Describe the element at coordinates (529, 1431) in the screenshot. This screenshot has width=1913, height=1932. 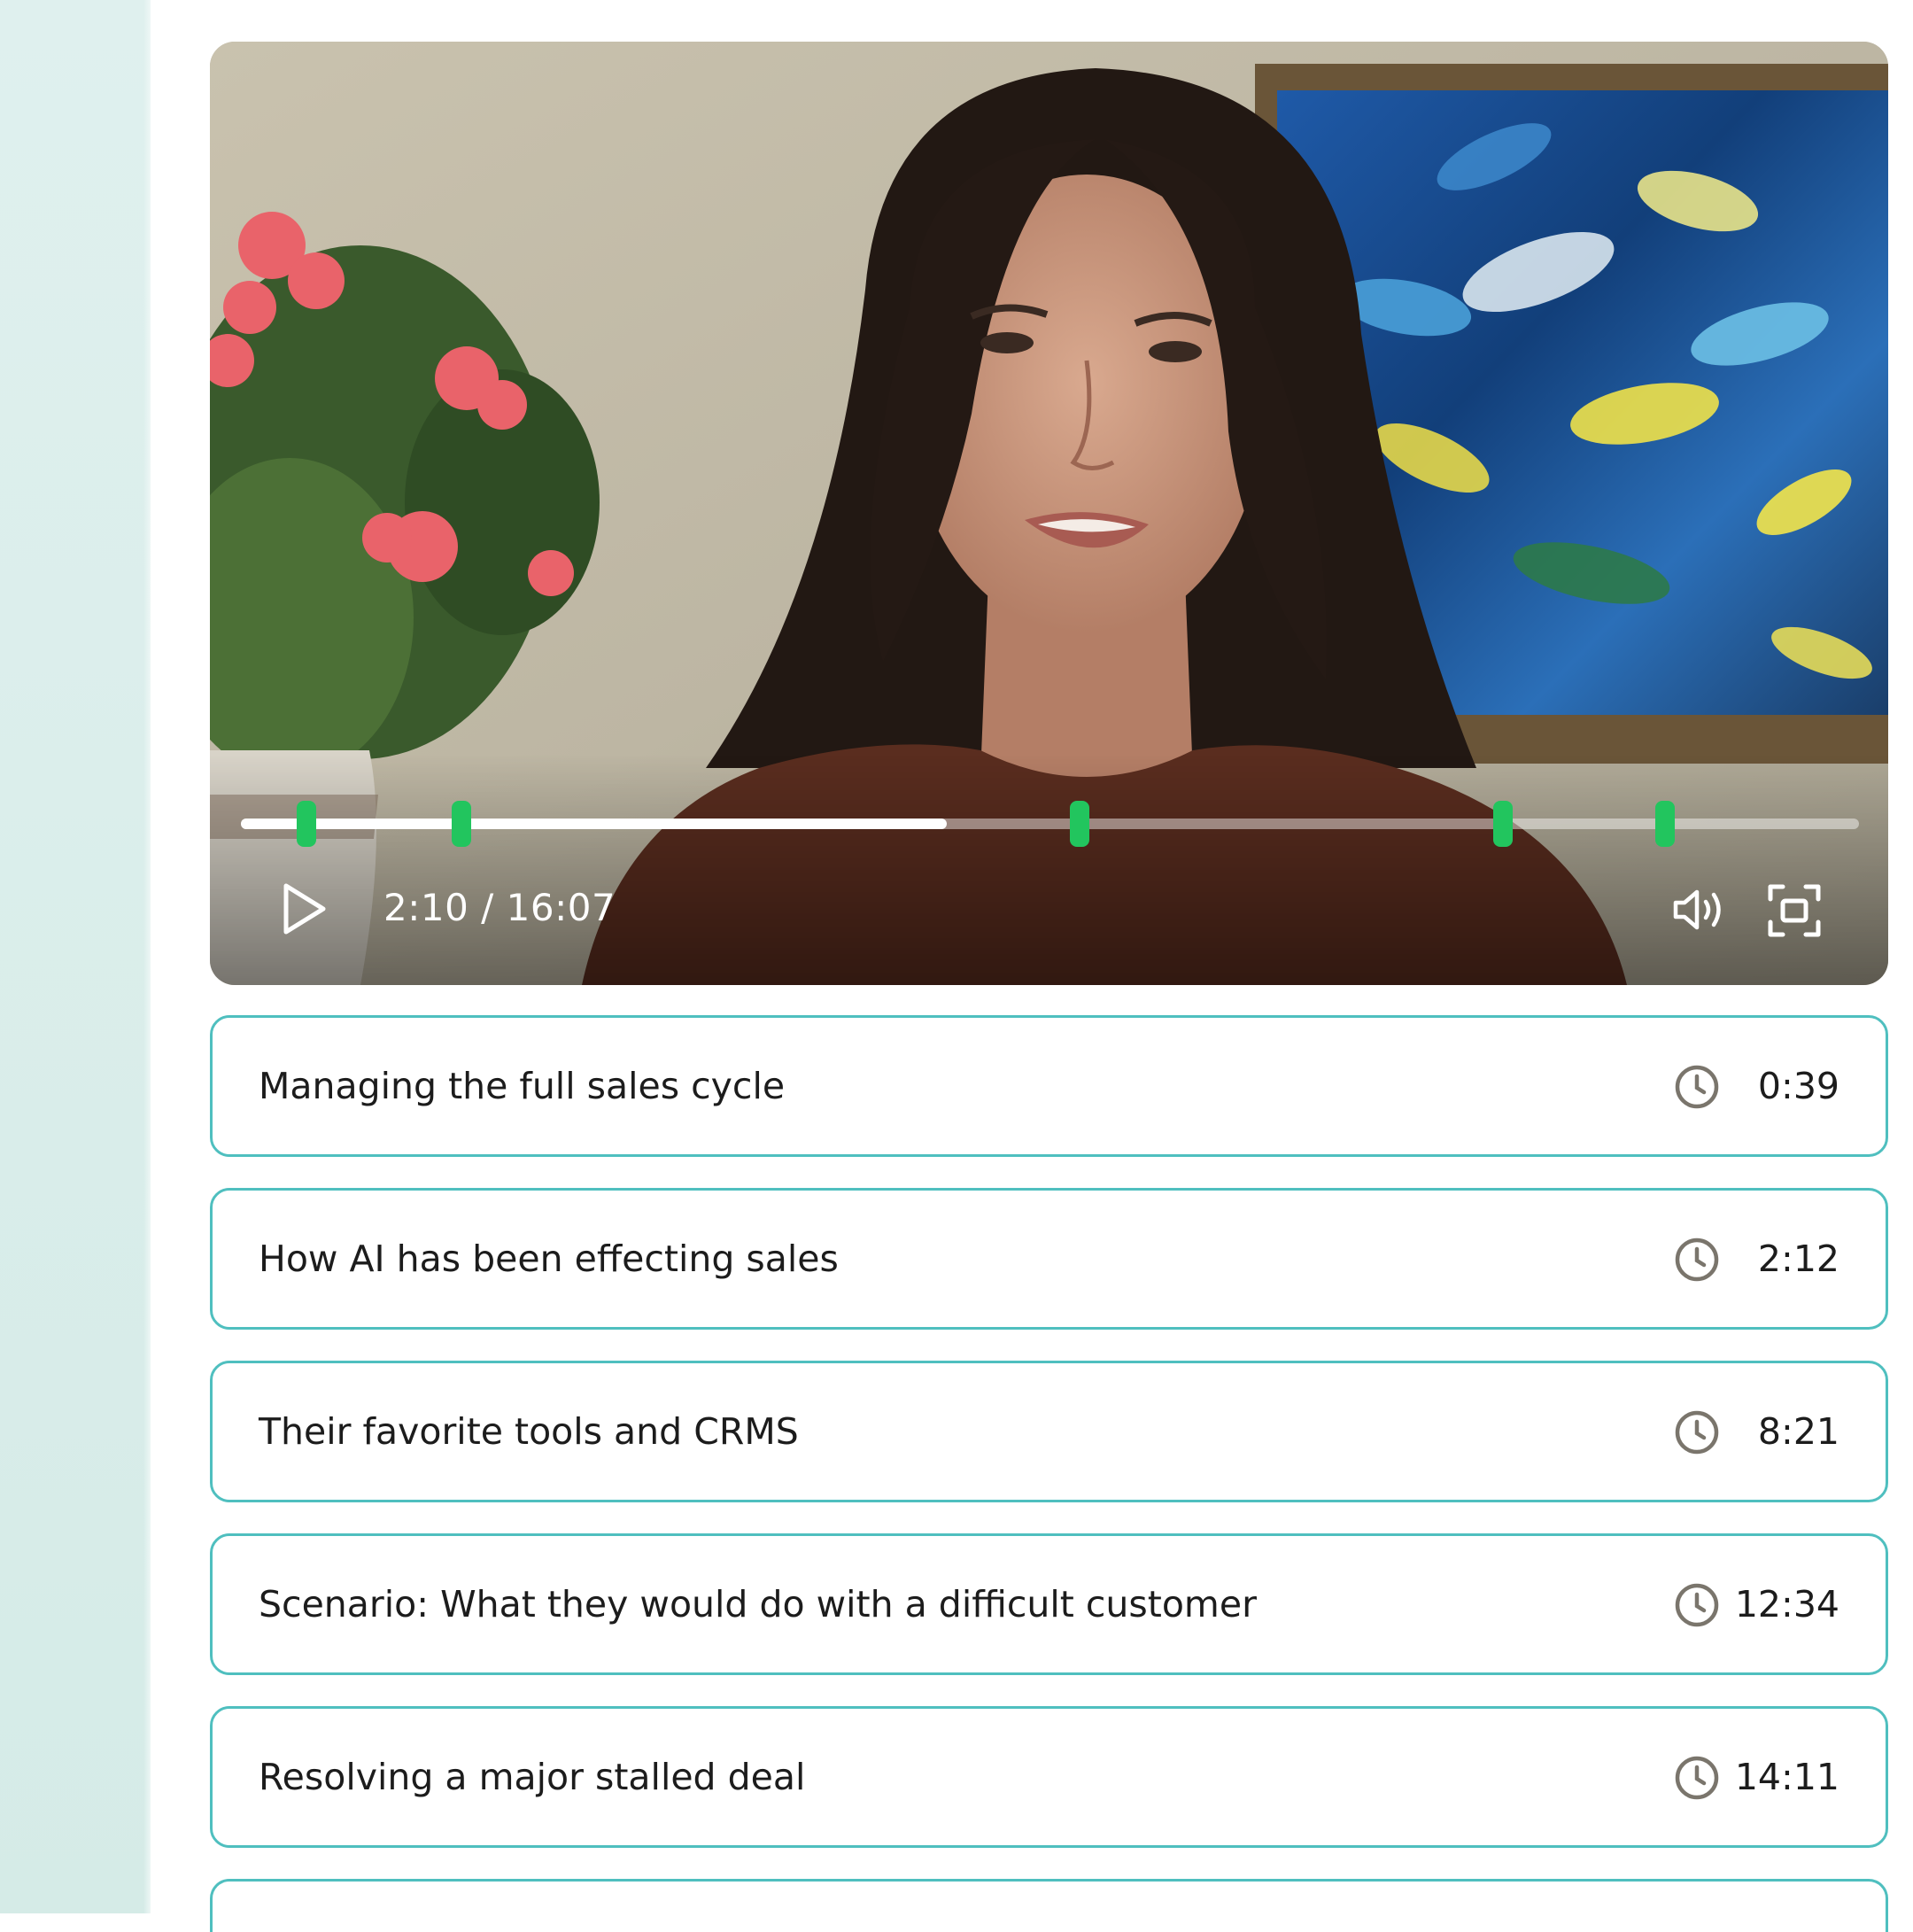
I see `chapter-title: Their favorite tools and CRMS` at that location.